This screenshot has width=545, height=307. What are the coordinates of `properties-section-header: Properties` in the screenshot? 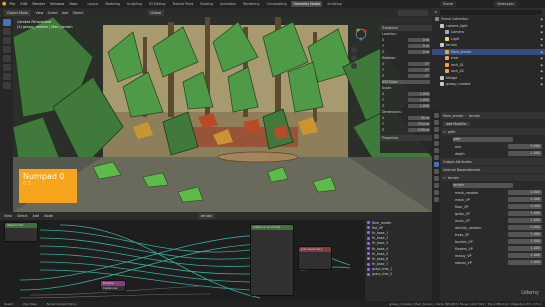 It's located at (406, 138).